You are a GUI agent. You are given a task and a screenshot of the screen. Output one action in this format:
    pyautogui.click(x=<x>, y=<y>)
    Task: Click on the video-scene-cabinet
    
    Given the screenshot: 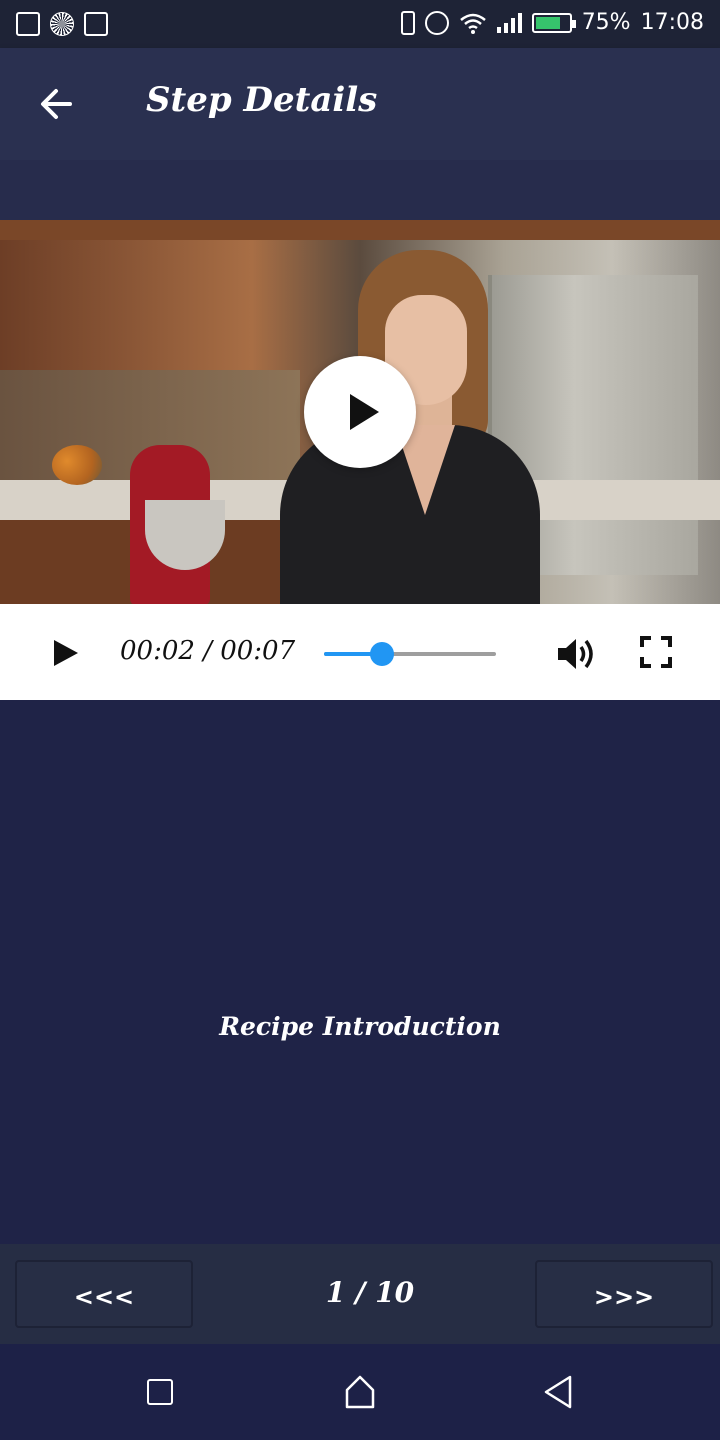 What is the action you would take?
    pyautogui.click(x=360, y=230)
    